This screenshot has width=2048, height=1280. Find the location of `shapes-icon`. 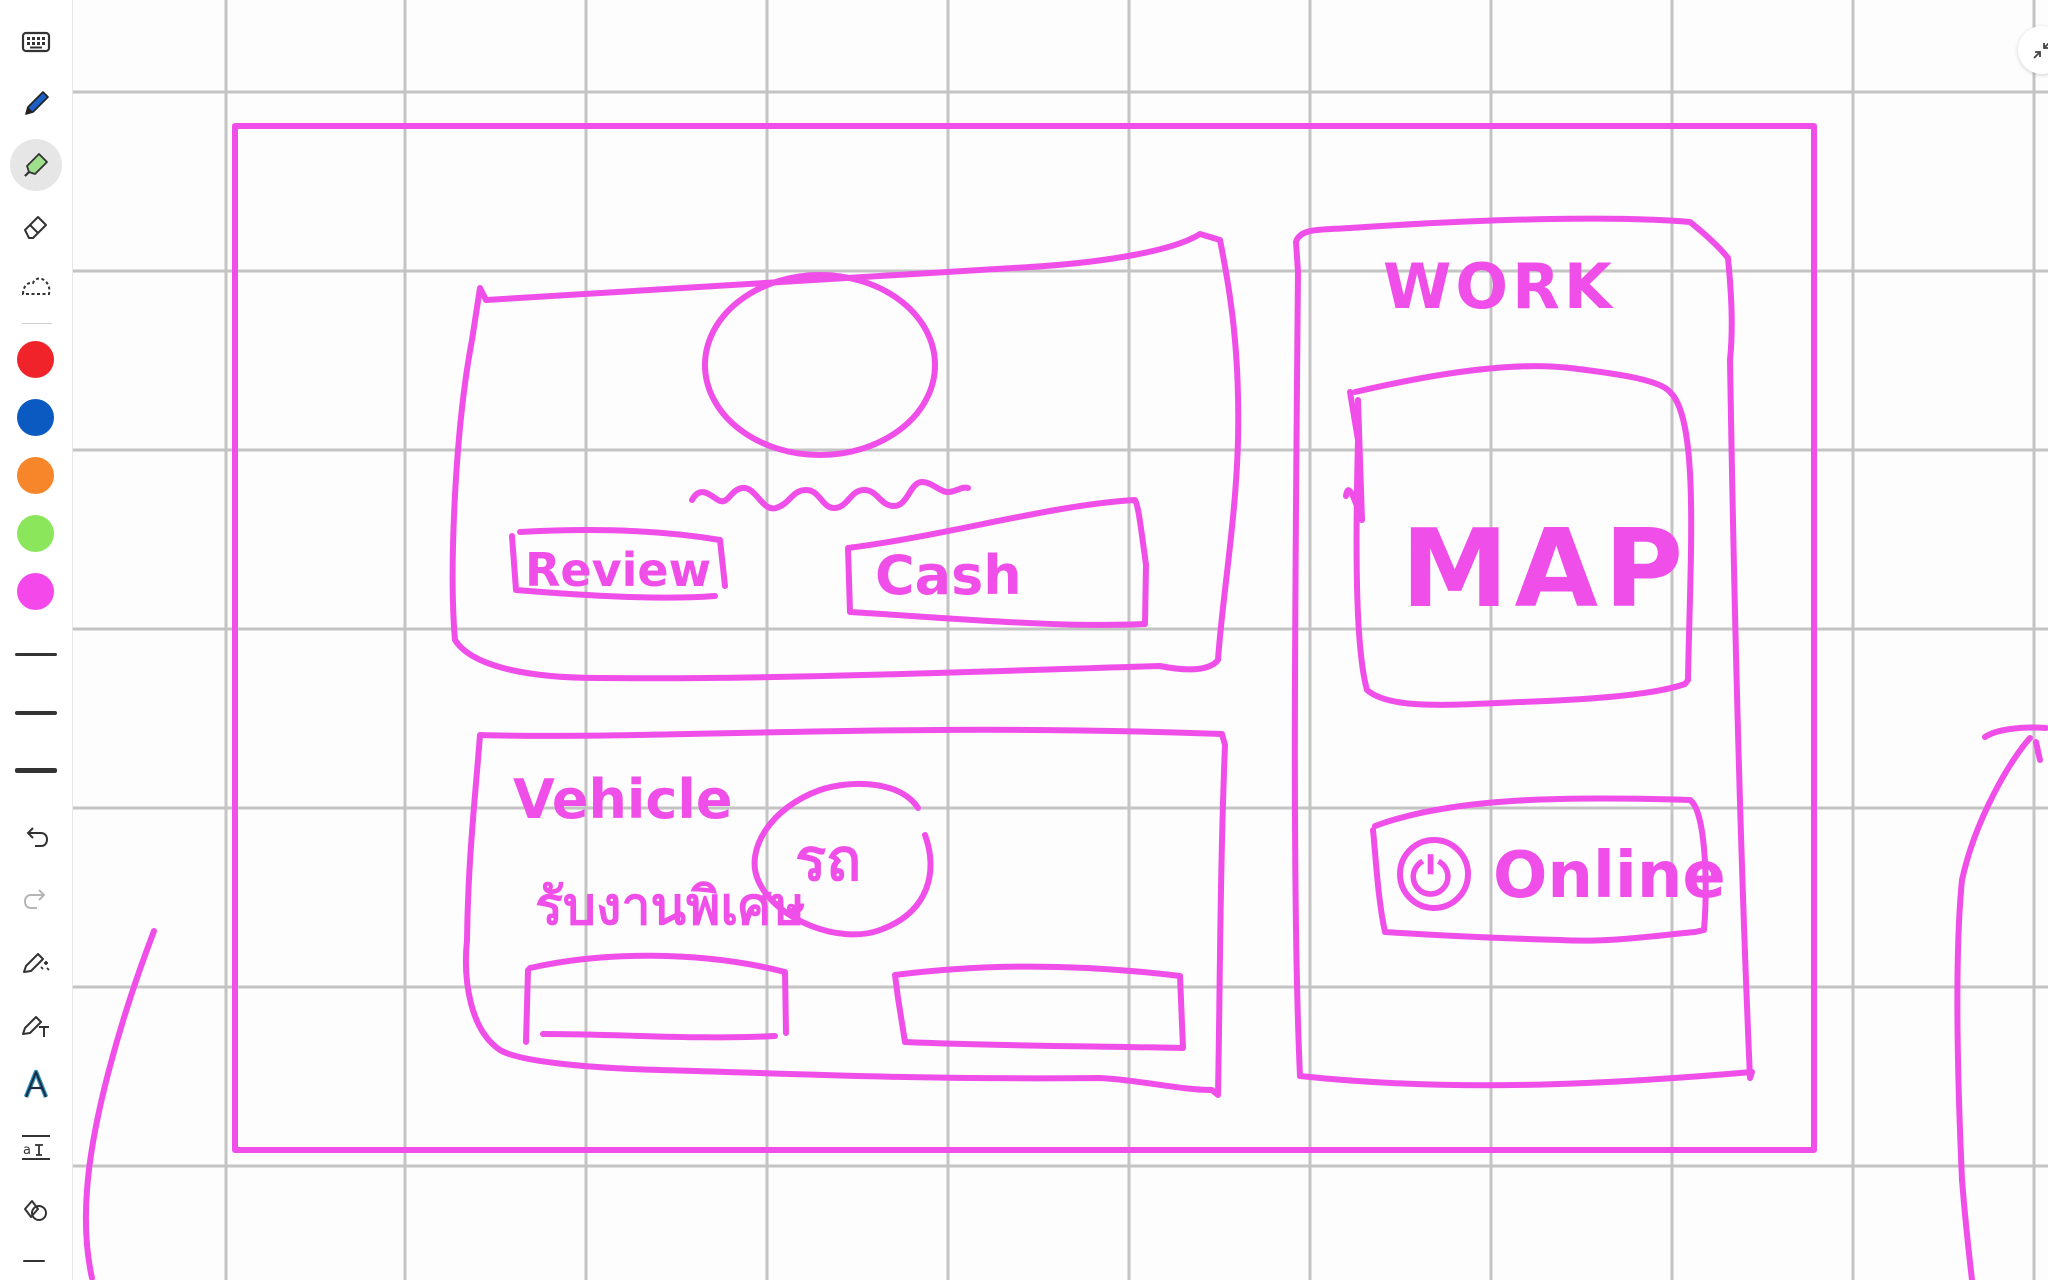

shapes-icon is located at coordinates (36, 1209).